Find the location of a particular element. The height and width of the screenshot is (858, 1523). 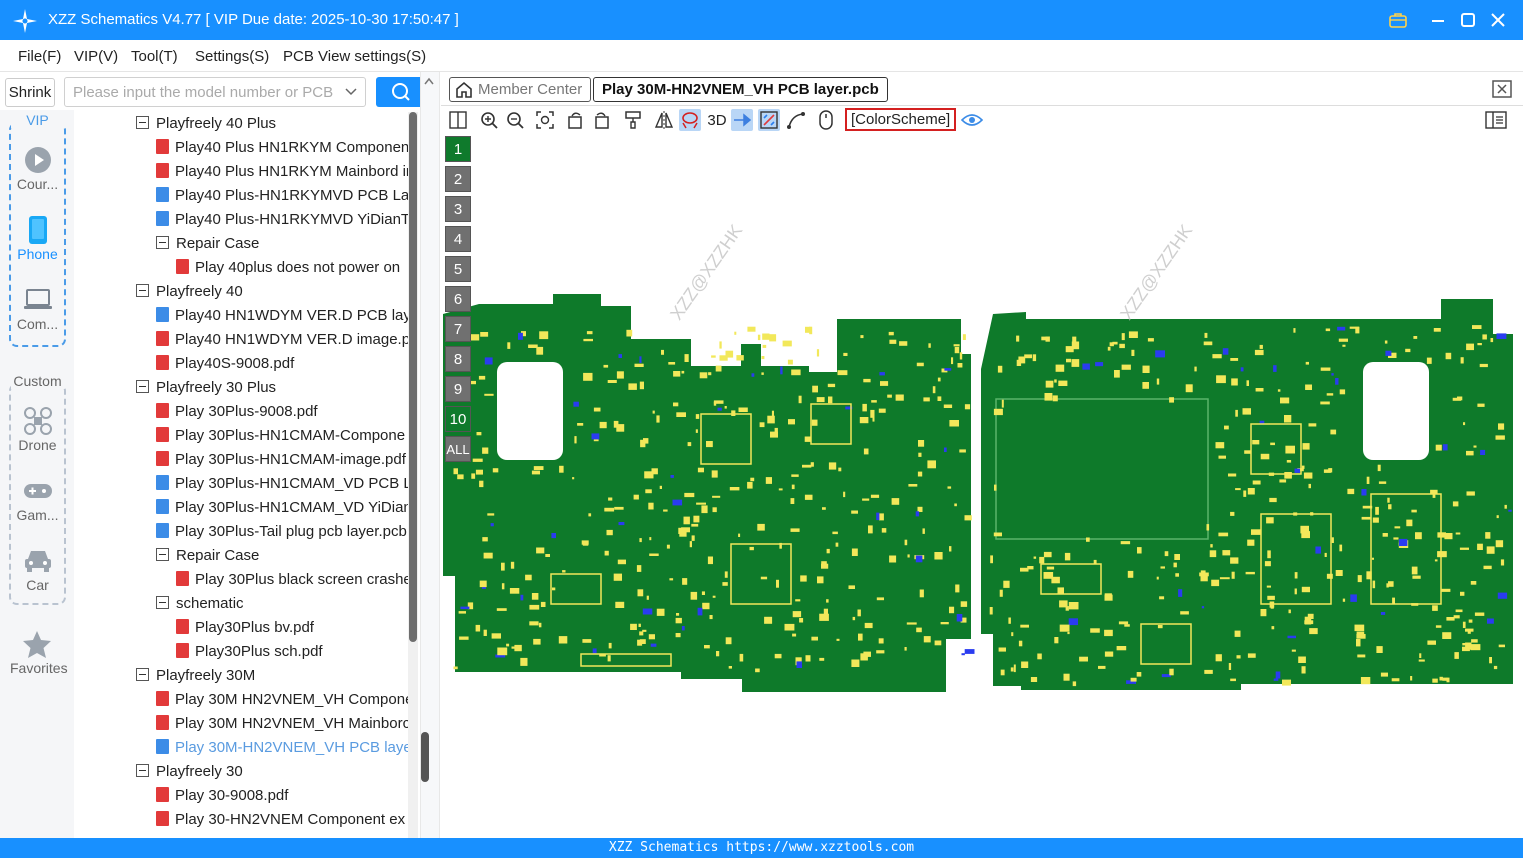

trace-icon is located at coordinates (796, 120).